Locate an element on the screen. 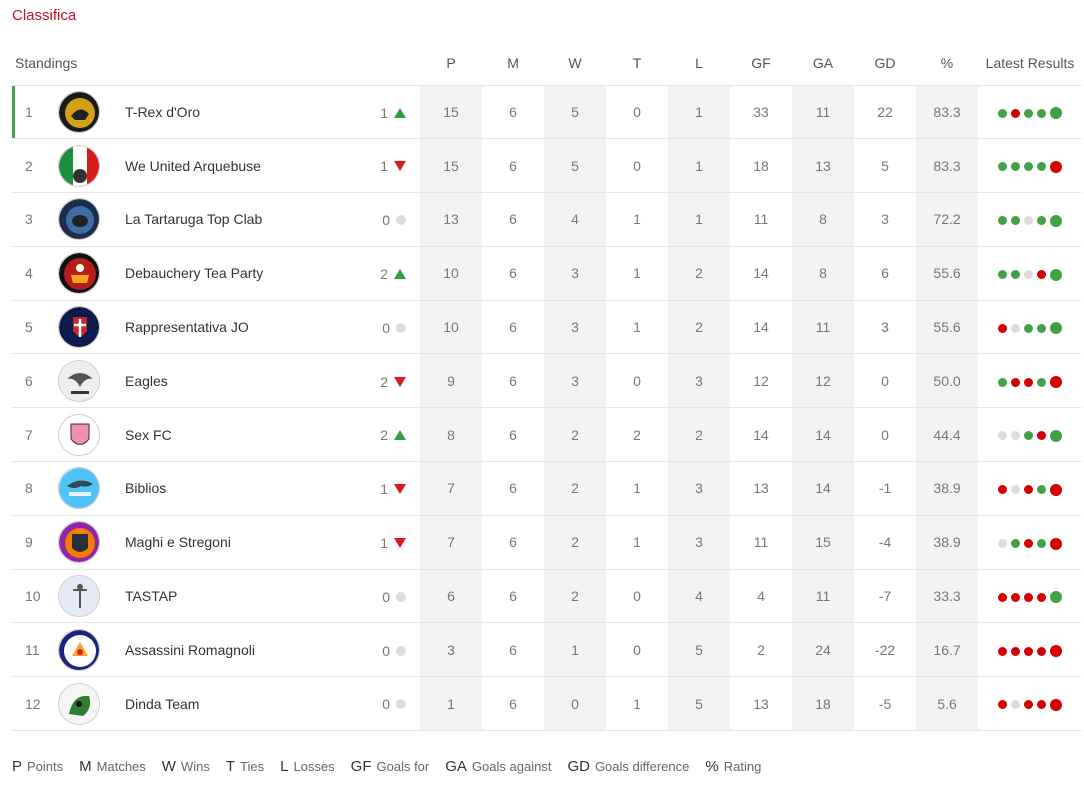 The height and width of the screenshot is (786, 1084). header-losses: L is located at coordinates (699, 64).